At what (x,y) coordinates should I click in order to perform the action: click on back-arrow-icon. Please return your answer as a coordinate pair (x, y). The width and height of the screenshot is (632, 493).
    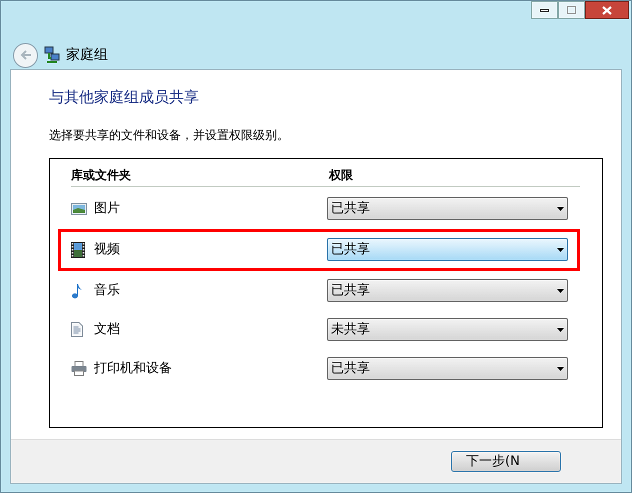
    Looking at the image, I should click on (26, 55).